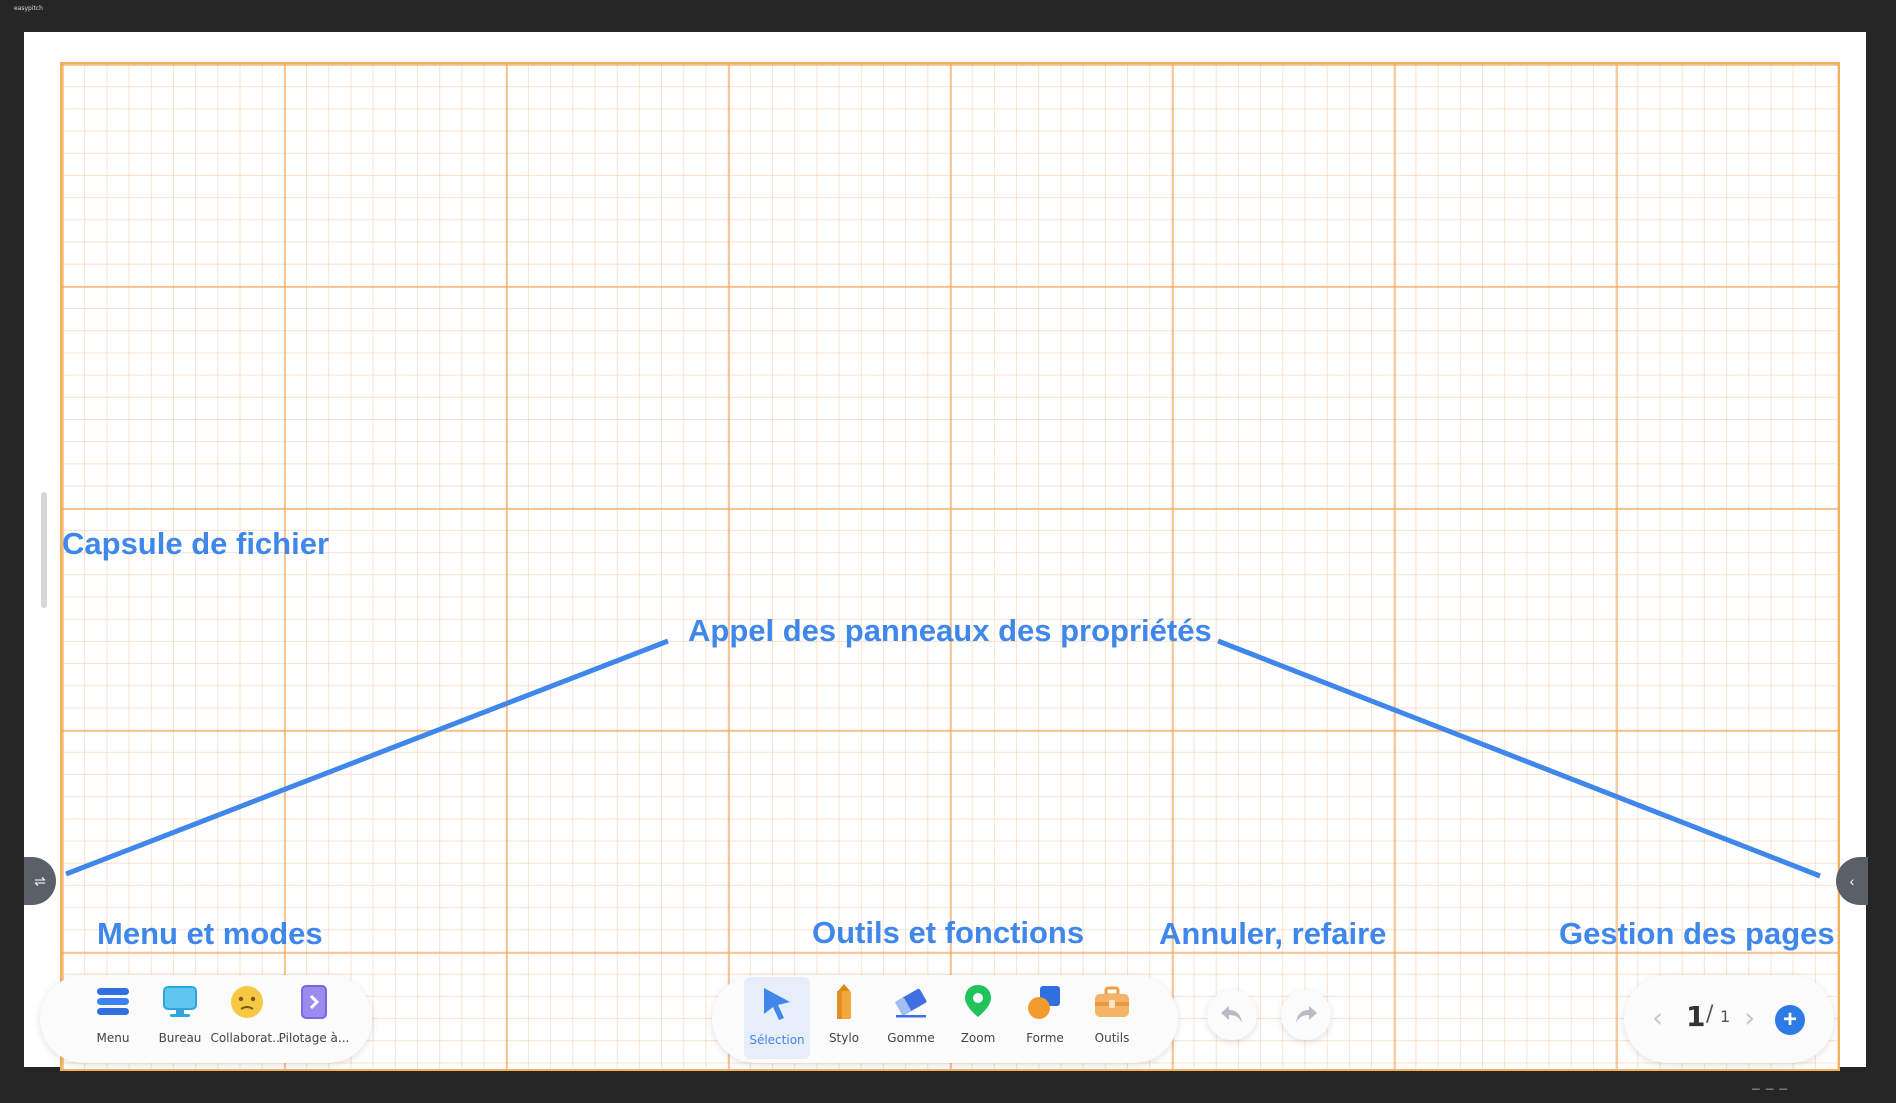  Describe the element at coordinates (1657, 1017) in the screenshot. I see `prev-page-button: ‹` at that location.